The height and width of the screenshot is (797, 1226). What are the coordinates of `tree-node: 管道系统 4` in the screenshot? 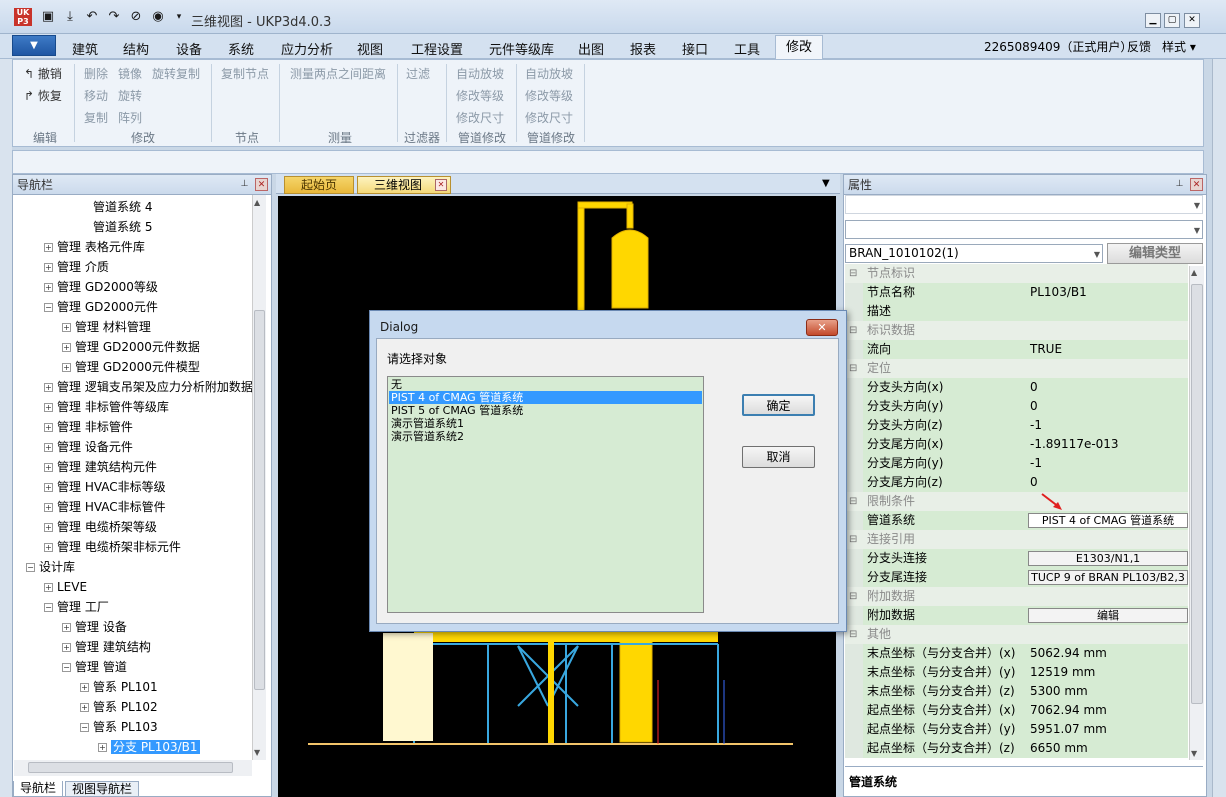 It's located at (116, 207).